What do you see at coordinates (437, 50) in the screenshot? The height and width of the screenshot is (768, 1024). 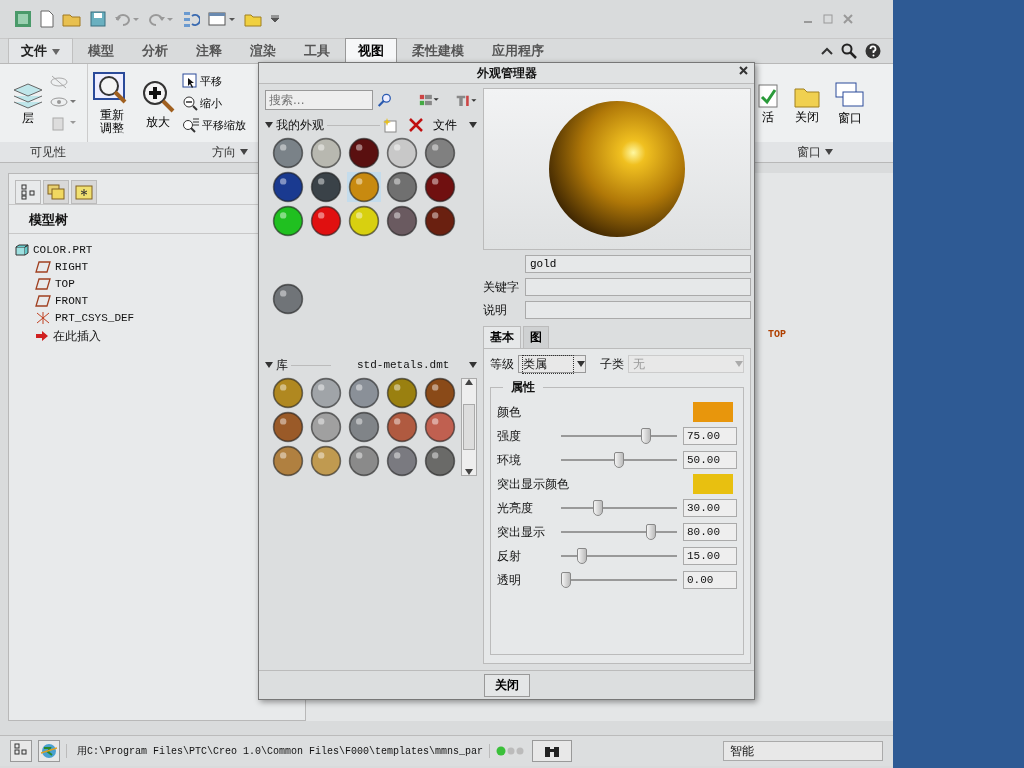 I see `ribbon-tab: 柔性建模` at bounding box center [437, 50].